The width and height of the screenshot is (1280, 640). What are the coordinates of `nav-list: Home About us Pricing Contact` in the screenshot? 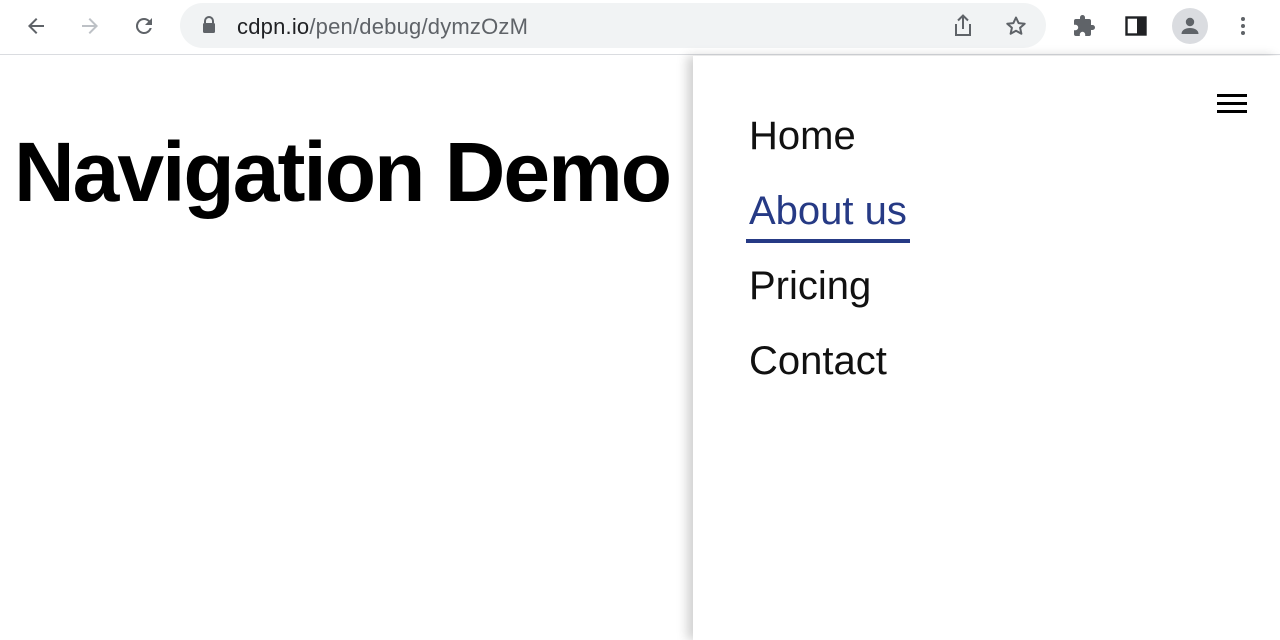 It's located at (828, 260).